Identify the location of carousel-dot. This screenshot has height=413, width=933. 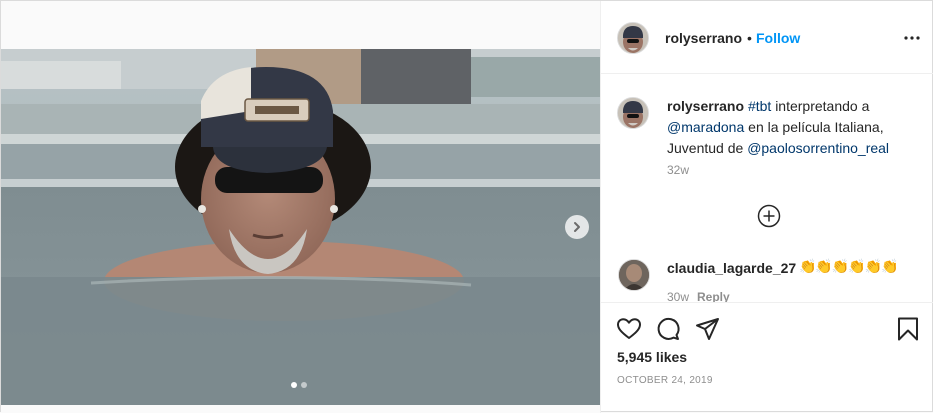
(304, 385).